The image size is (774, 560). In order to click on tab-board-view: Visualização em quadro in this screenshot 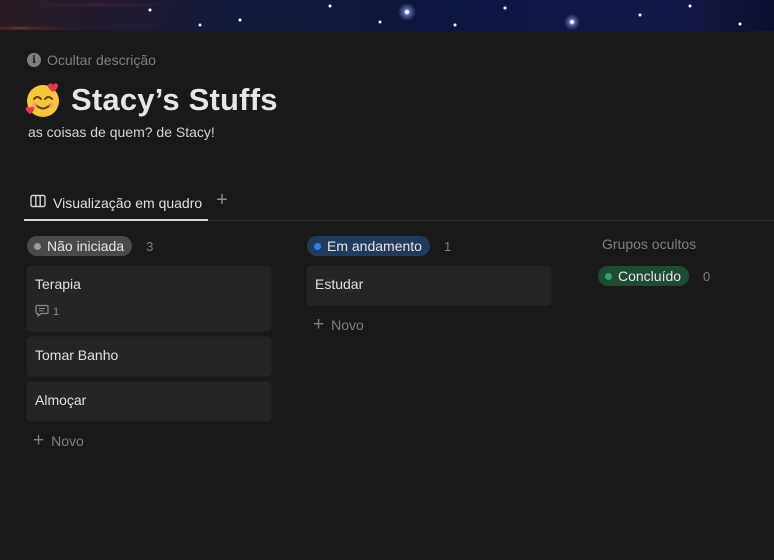, I will do `click(116, 203)`.